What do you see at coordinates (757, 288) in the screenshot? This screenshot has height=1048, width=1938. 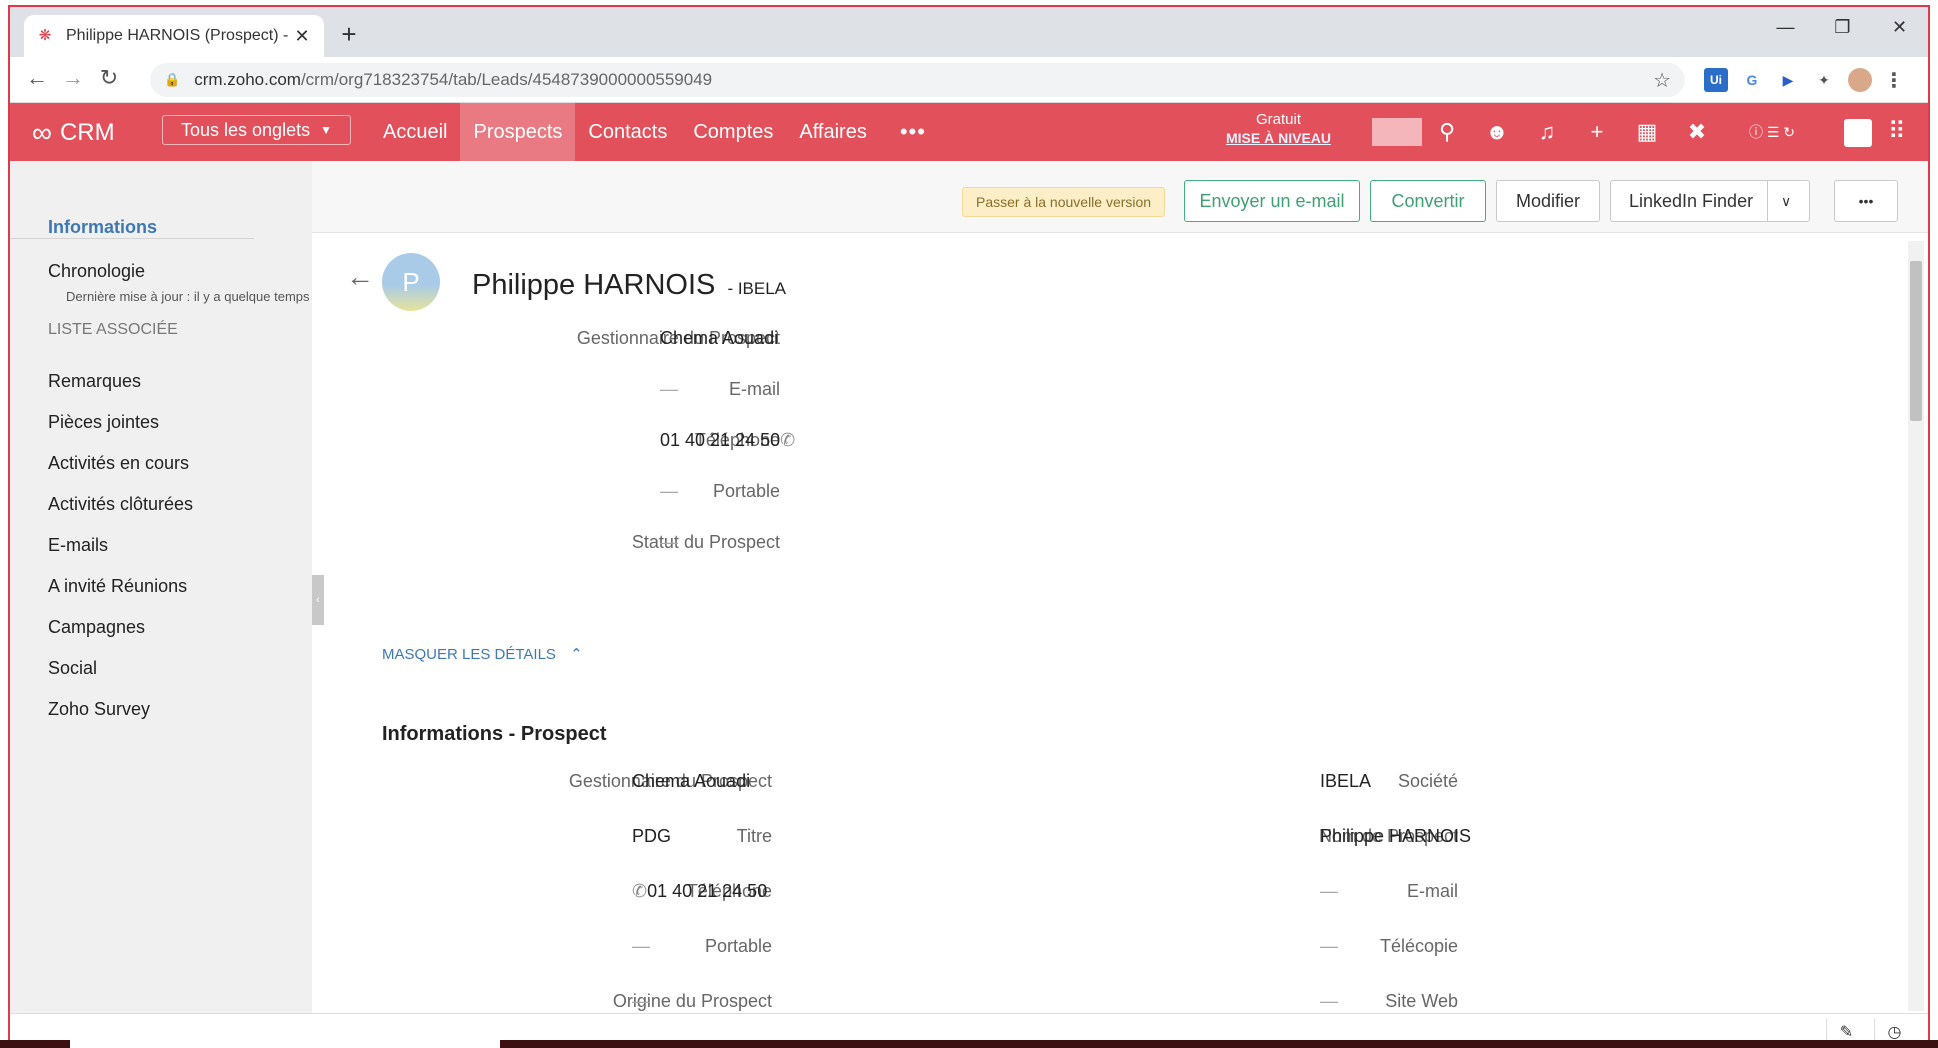 I see `record-company: - IBELA` at bounding box center [757, 288].